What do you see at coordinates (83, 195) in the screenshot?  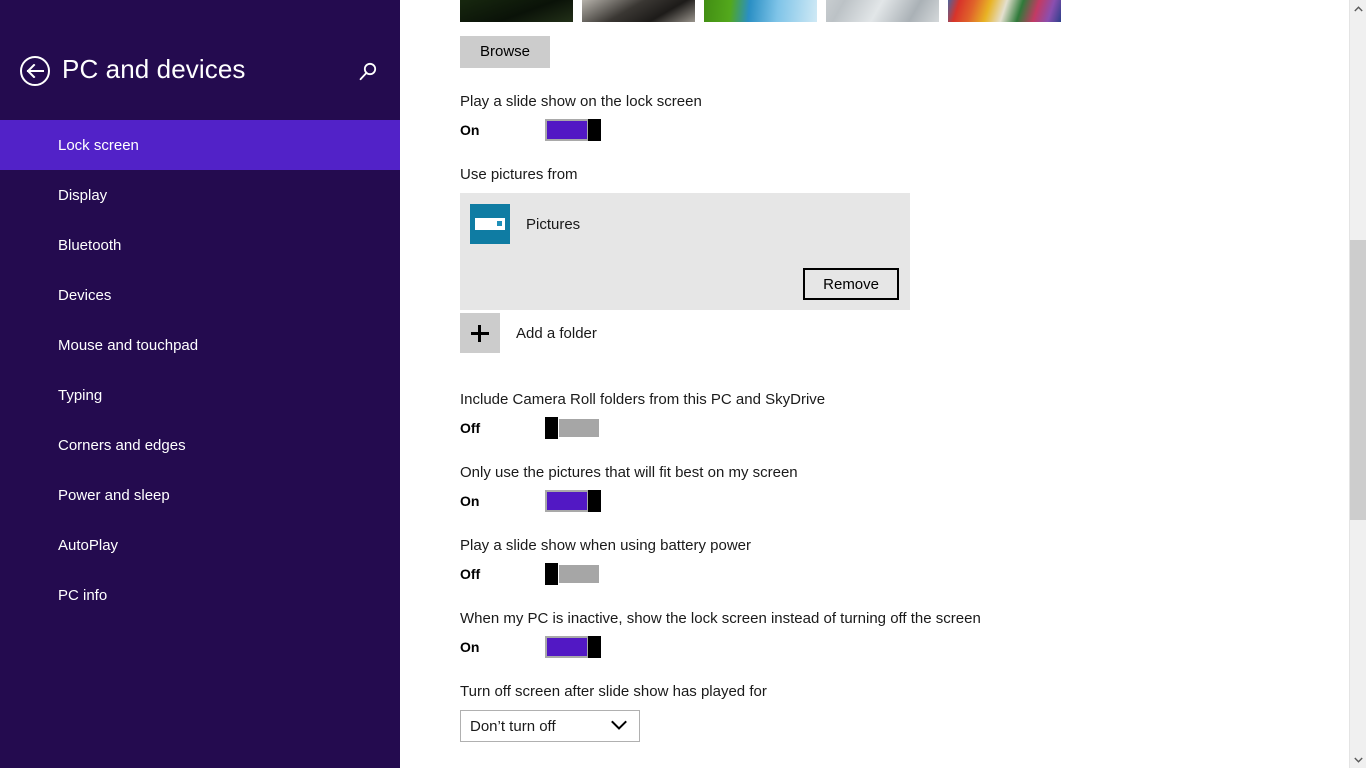 I see `sidebar-item-label: Display` at bounding box center [83, 195].